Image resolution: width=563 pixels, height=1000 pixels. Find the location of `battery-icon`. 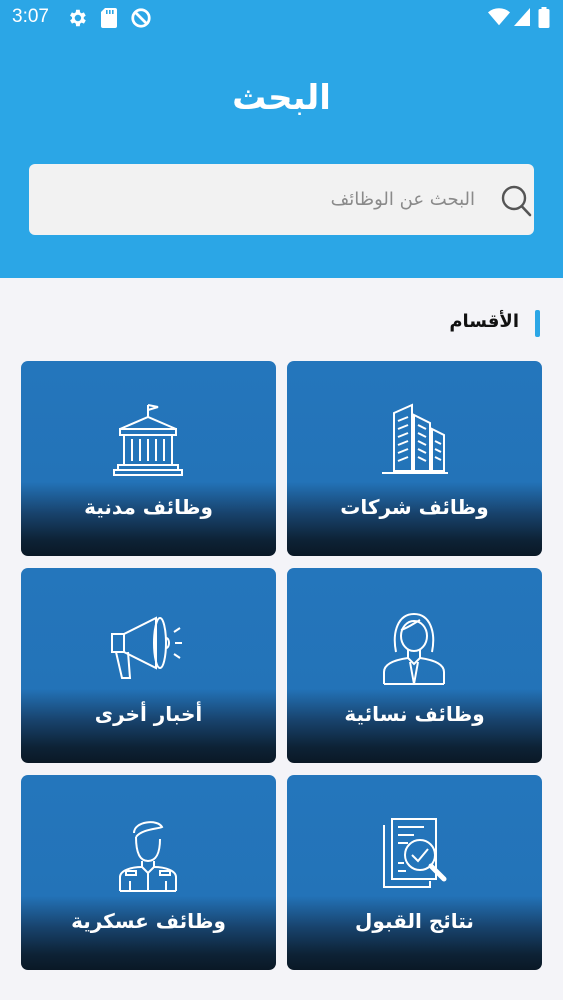

battery-icon is located at coordinates (544, 17).